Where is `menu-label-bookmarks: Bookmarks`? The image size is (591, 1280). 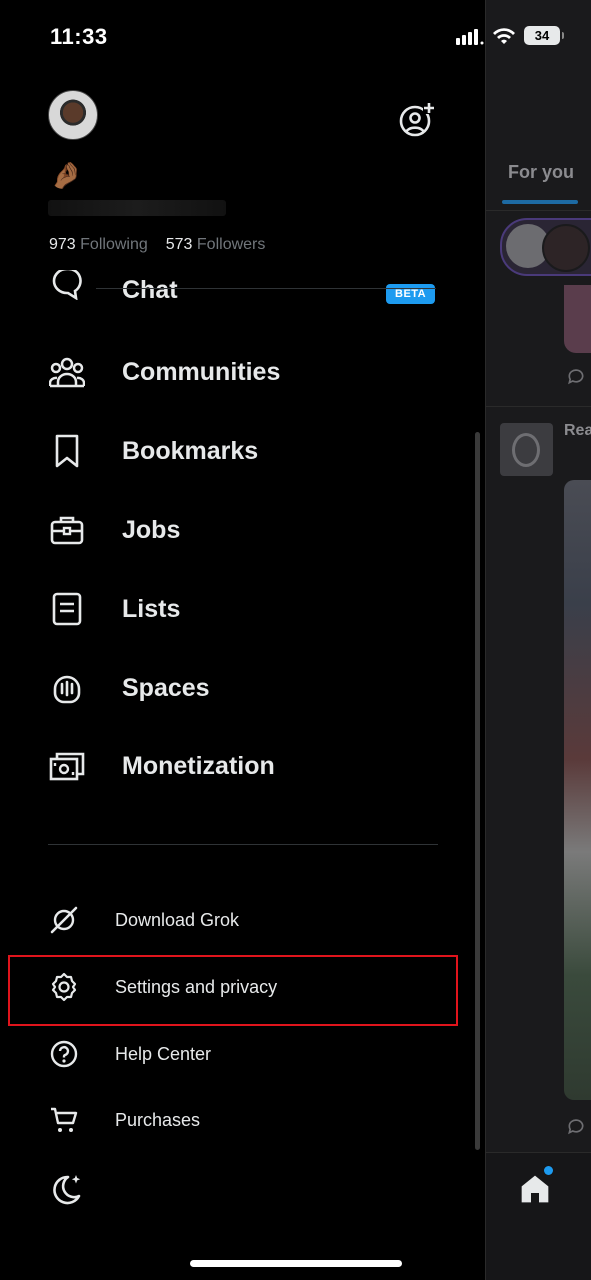 menu-label-bookmarks: Bookmarks is located at coordinates (190, 450).